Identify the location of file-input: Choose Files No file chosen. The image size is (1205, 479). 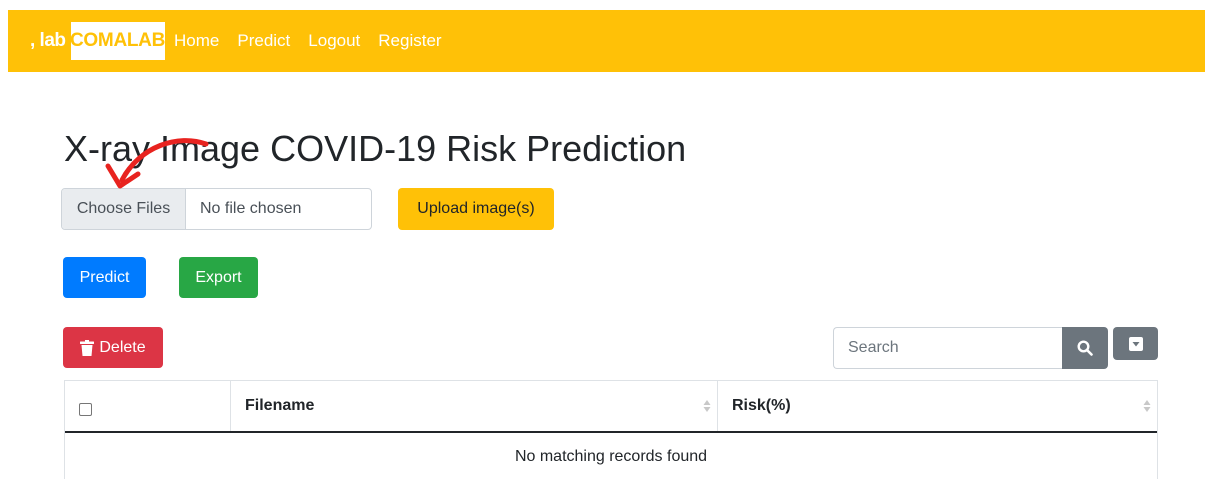
(216, 209).